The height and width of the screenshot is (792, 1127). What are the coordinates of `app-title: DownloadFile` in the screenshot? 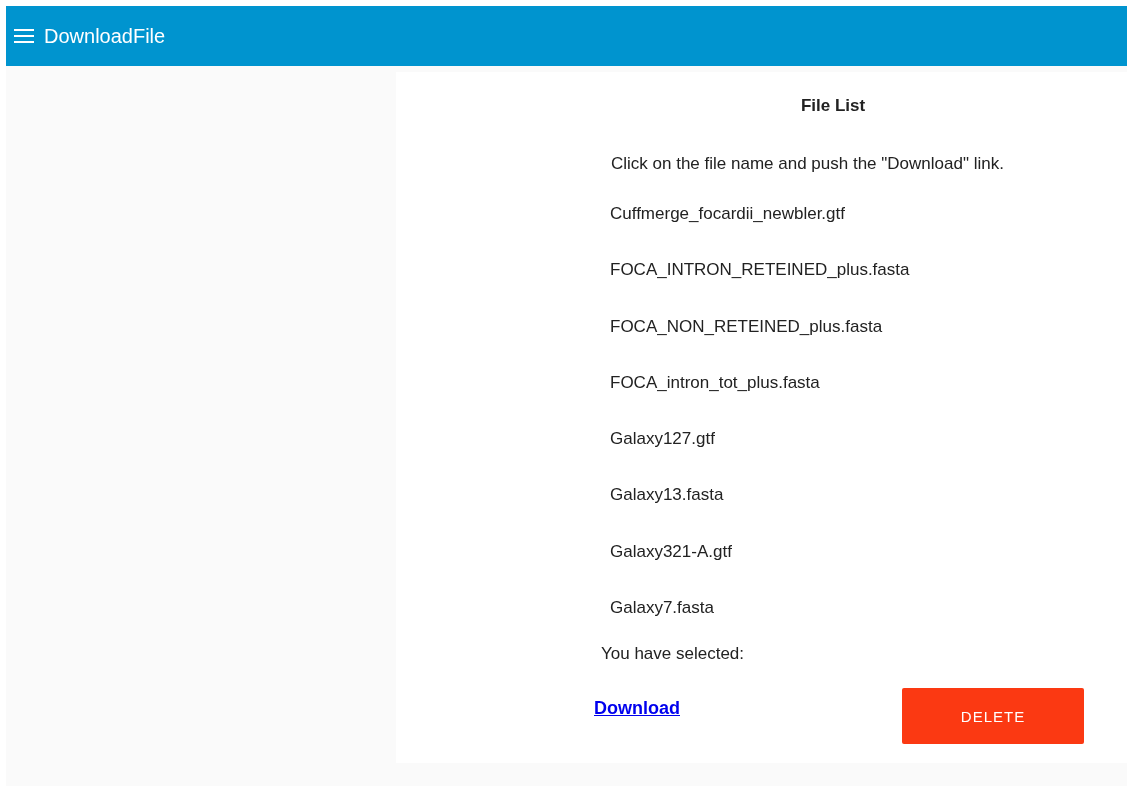 It's located at (105, 36).